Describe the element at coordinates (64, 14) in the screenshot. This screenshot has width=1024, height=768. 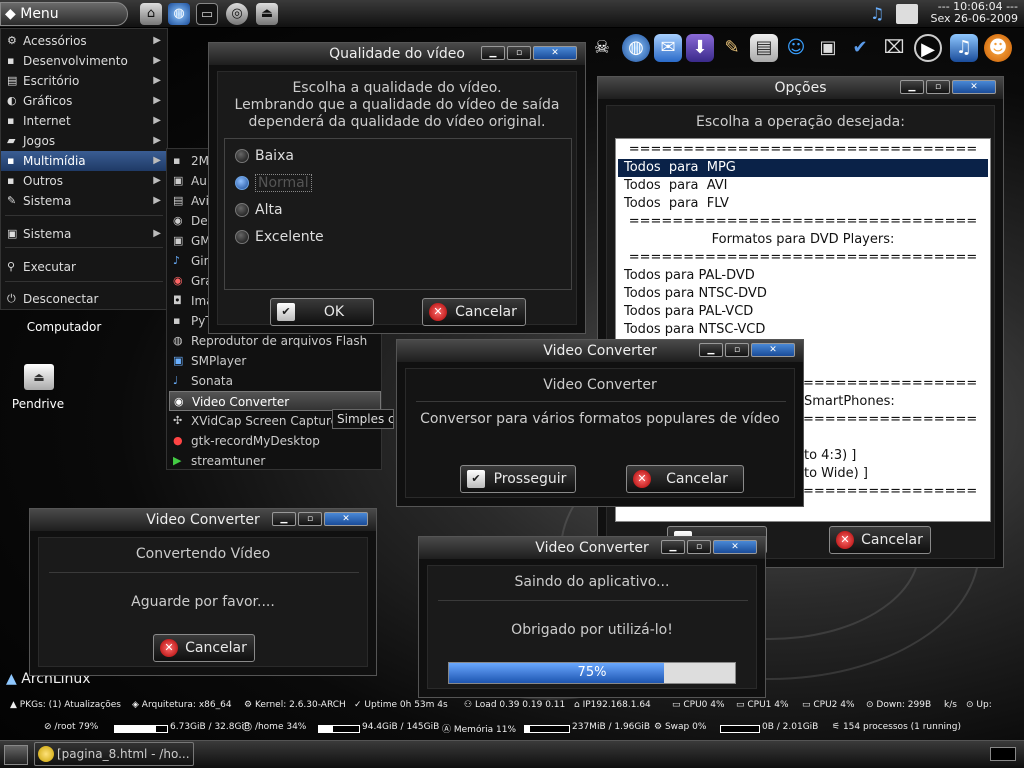
I see `menu-button: ◆ Menu` at that location.